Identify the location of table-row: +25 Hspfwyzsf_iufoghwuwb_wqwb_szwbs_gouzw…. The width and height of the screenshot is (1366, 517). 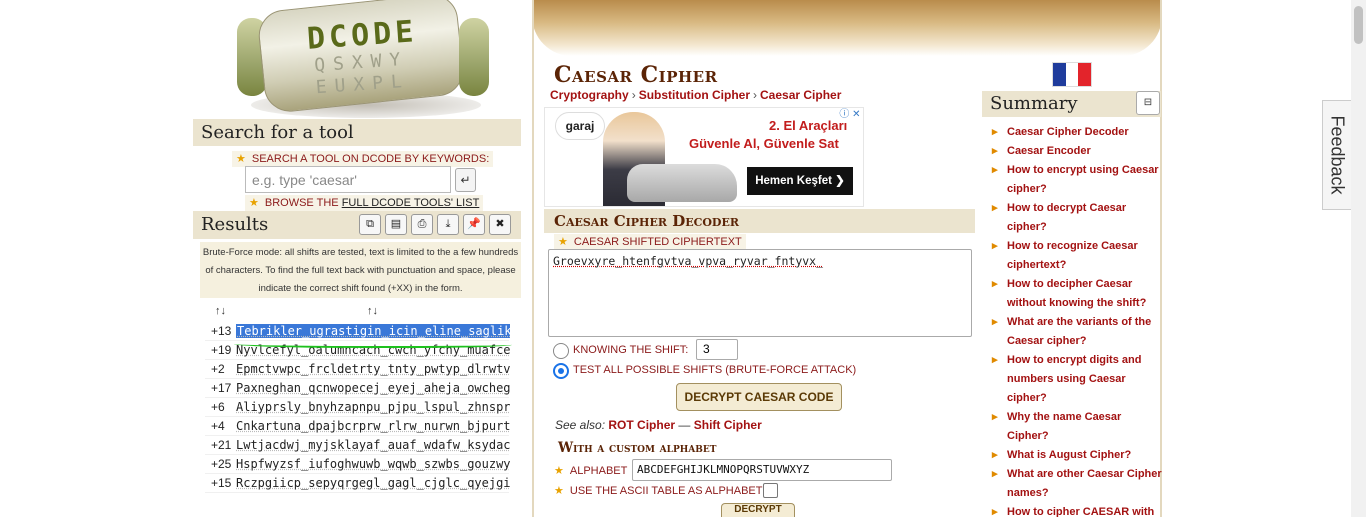
(357, 464).